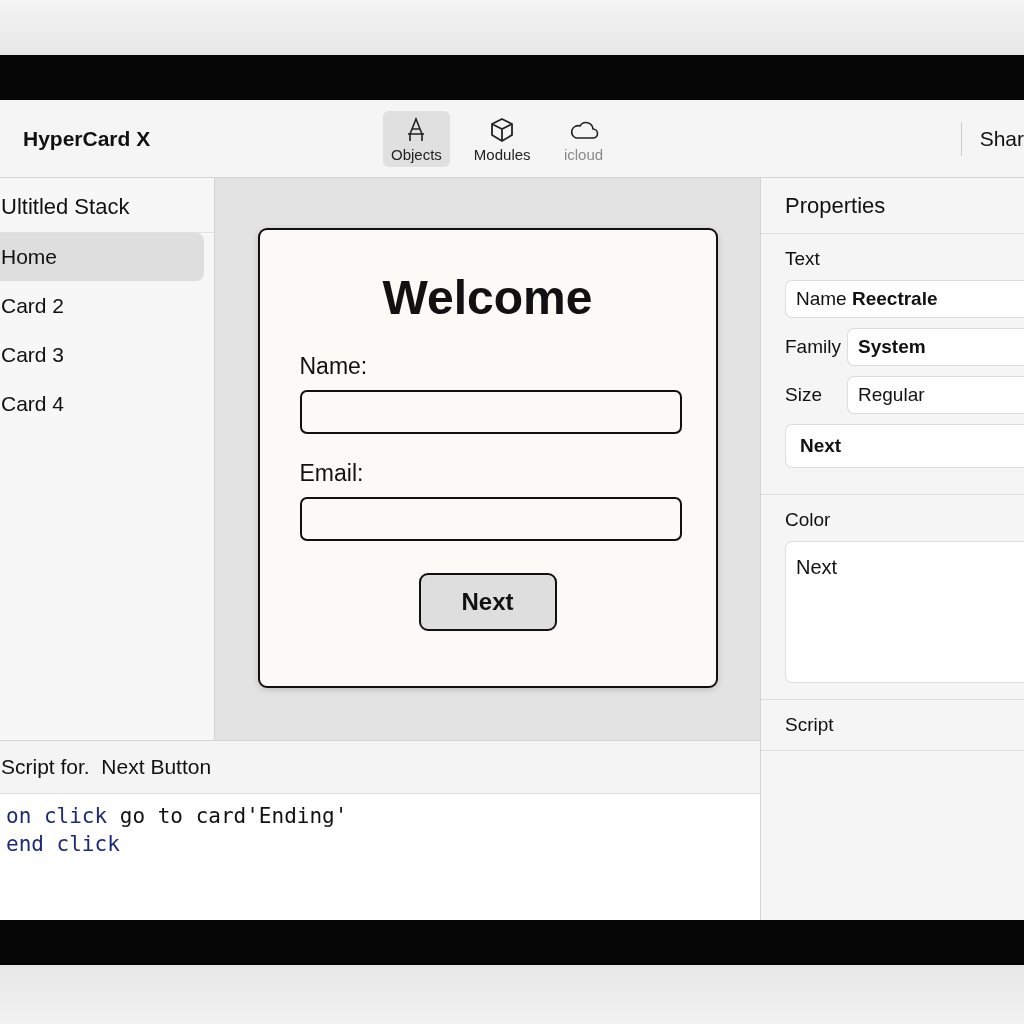 The height and width of the screenshot is (1024, 1024). I want to click on section-label: Color, so click(808, 520).